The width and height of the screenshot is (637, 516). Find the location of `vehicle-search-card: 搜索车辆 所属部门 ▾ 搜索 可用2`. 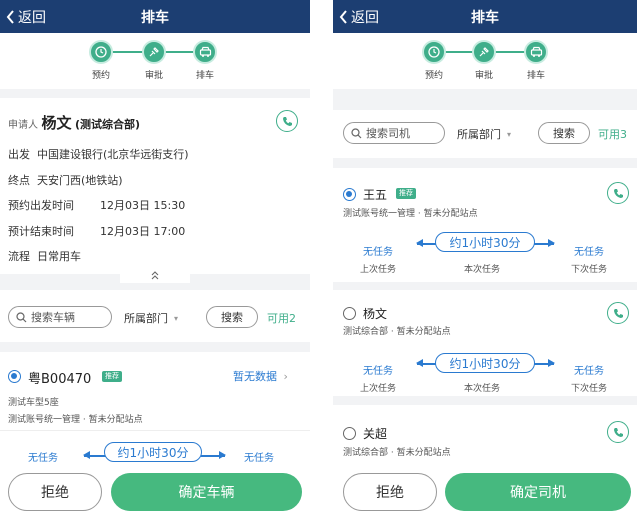

vehicle-search-card: 搜索车辆 所属部门 ▾ 搜索 可用2 is located at coordinates (155, 316).